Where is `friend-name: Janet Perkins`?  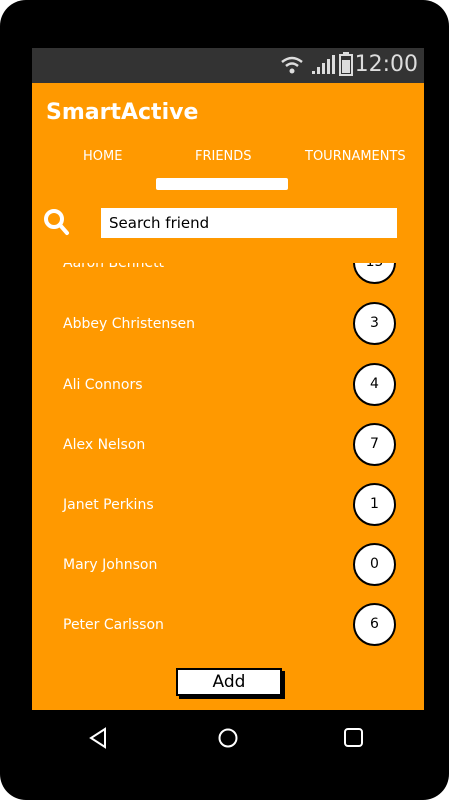
friend-name: Janet Perkins is located at coordinates (108, 505).